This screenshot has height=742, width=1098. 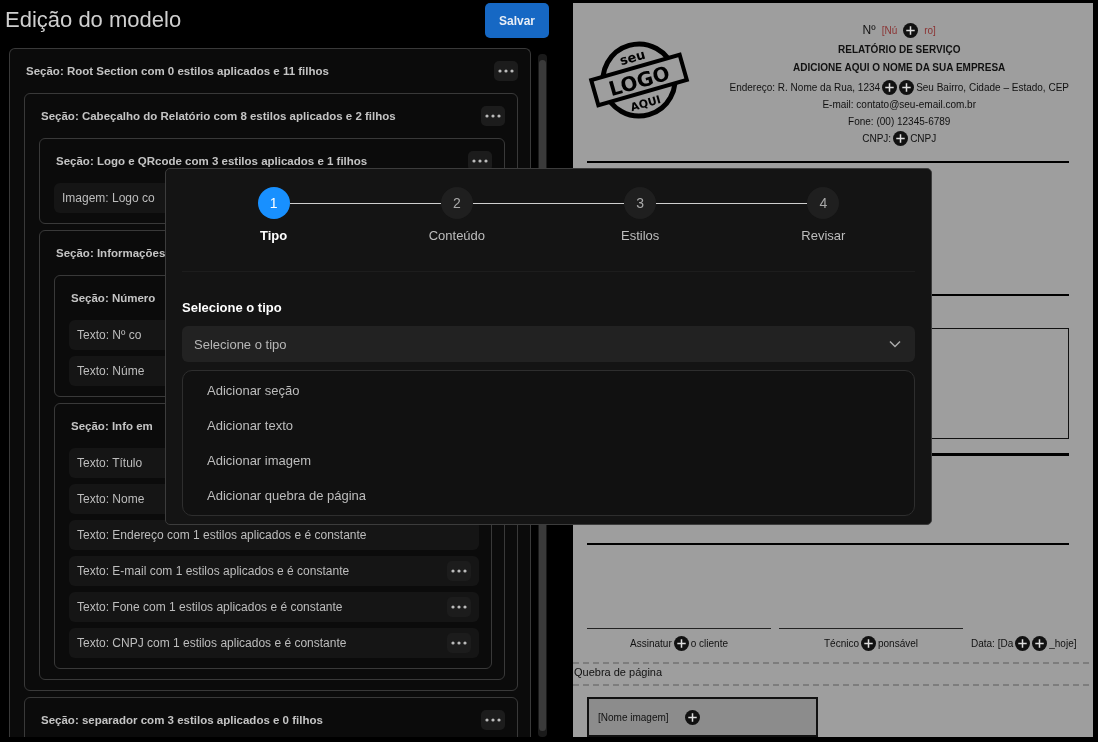 I want to click on dropdown-option: Adicionar seção, so click(x=548, y=390).